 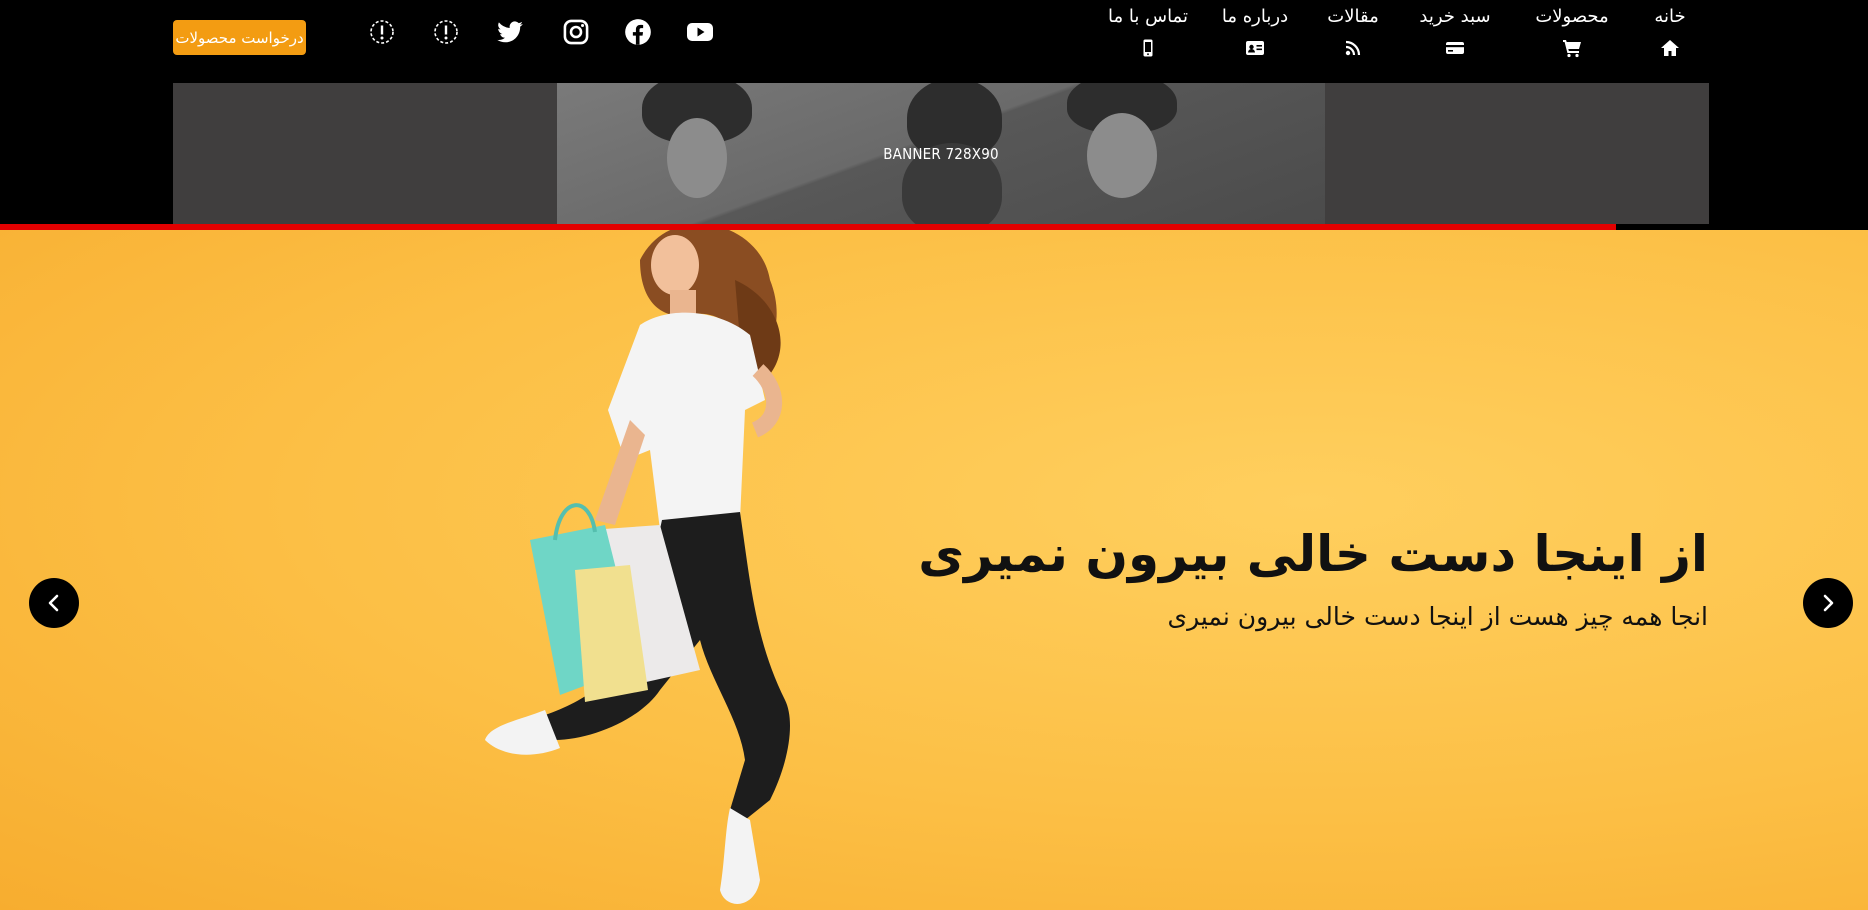 I want to click on facebook-icon, so click(x=638, y=32).